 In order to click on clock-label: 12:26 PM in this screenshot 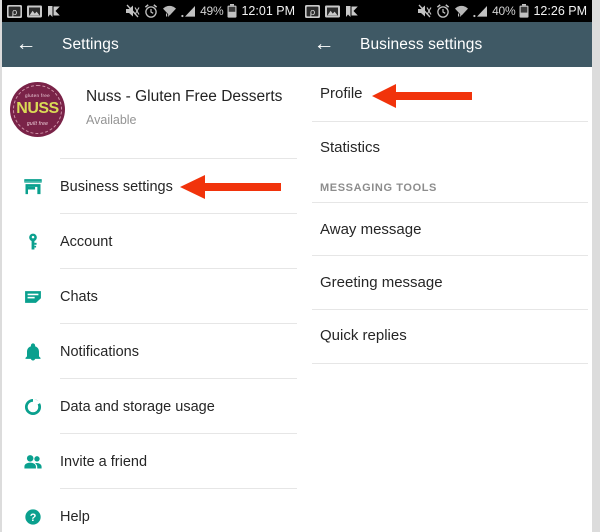, I will do `click(560, 11)`.